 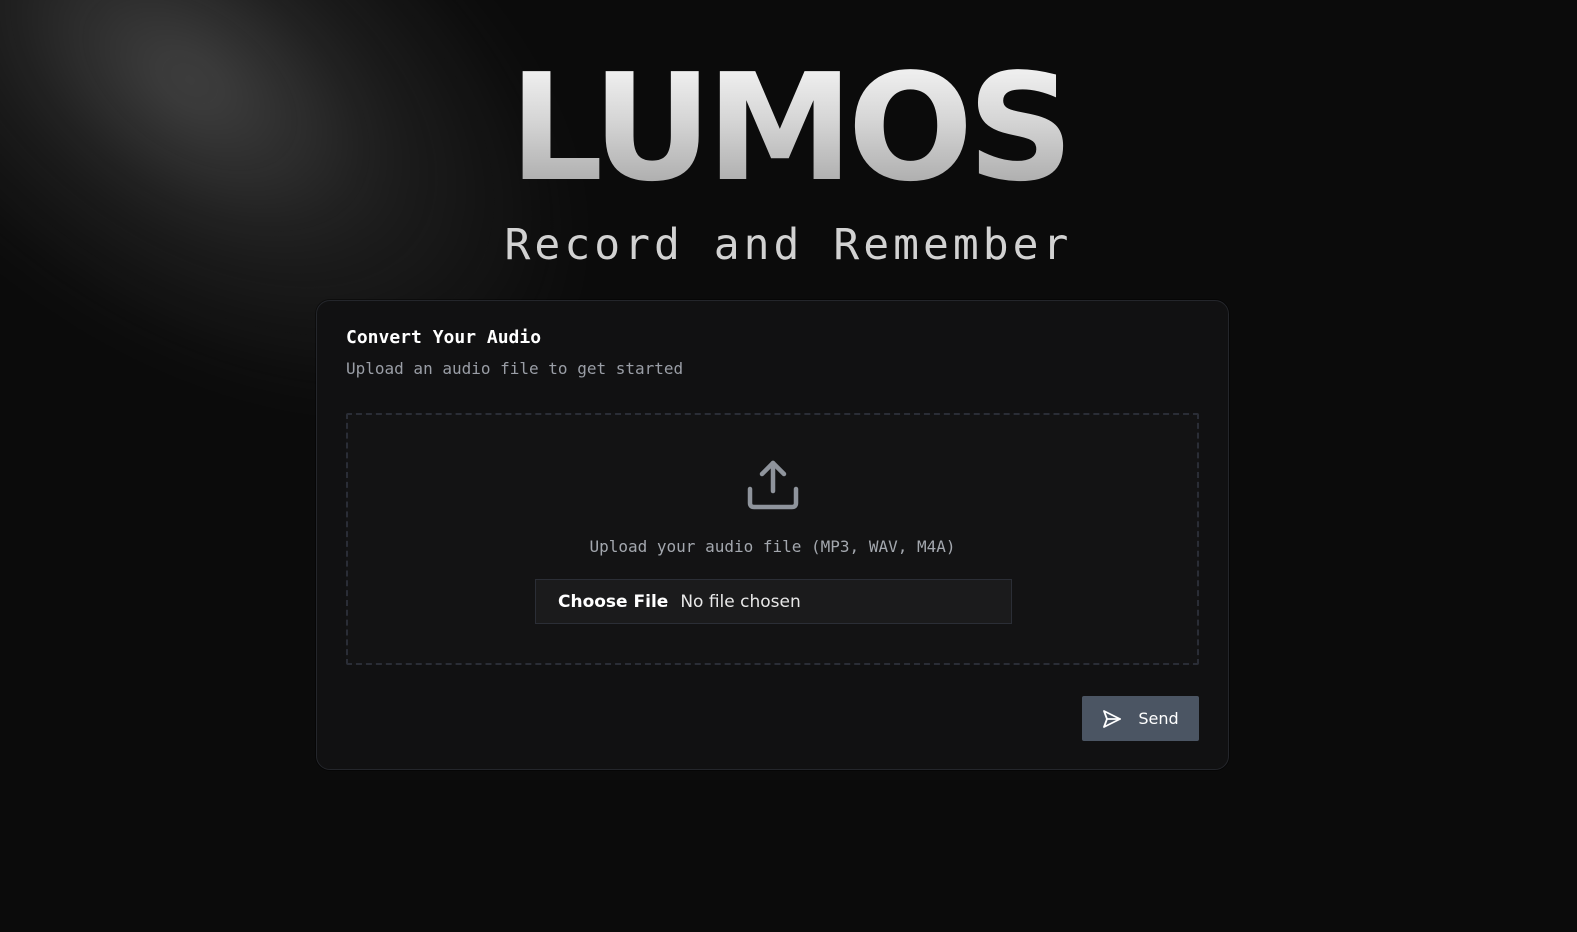 What do you see at coordinates (444, 337) in the screenshot?
I see `card-title: Convert Your Audio` at bounding box center [444, 337].